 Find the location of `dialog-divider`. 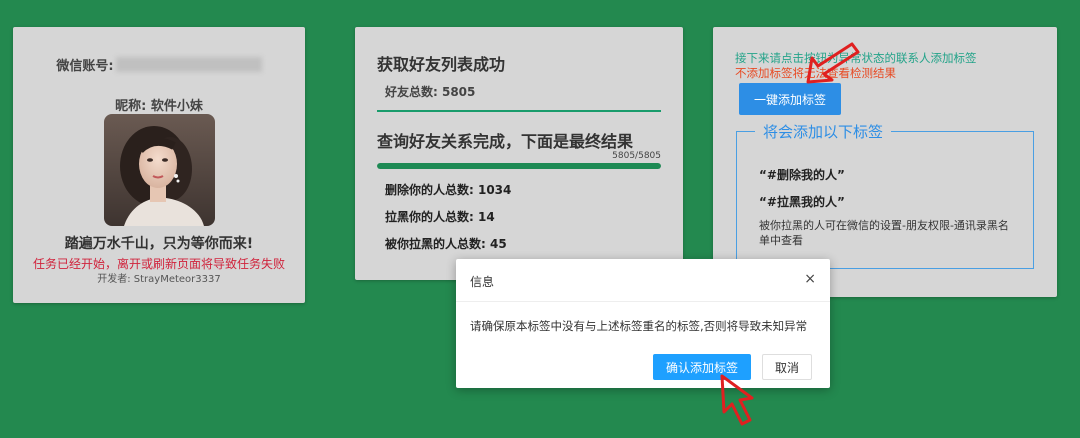

dialog-divider is located at coordinates (643, 301).